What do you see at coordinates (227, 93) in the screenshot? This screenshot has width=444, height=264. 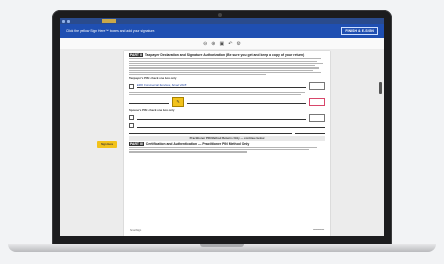 I see `ero-explanation` at bounding box center [227, 93].